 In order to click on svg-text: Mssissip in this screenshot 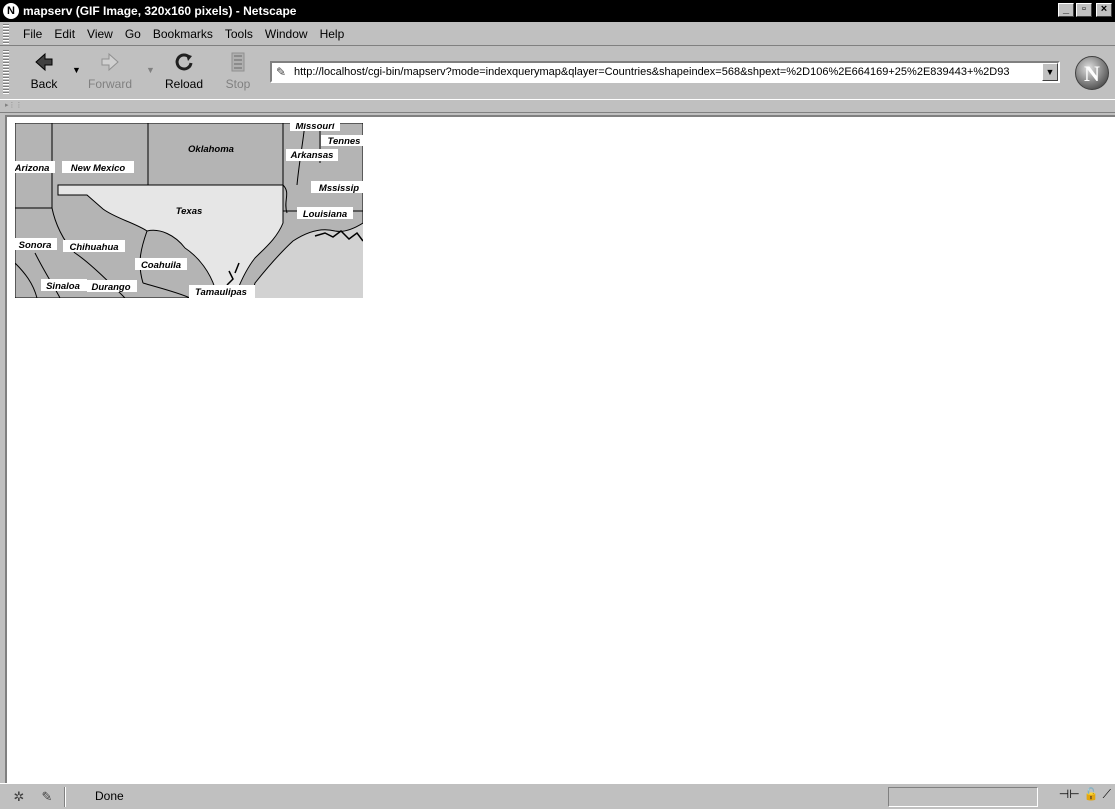, I will do `click(339, 188)`.